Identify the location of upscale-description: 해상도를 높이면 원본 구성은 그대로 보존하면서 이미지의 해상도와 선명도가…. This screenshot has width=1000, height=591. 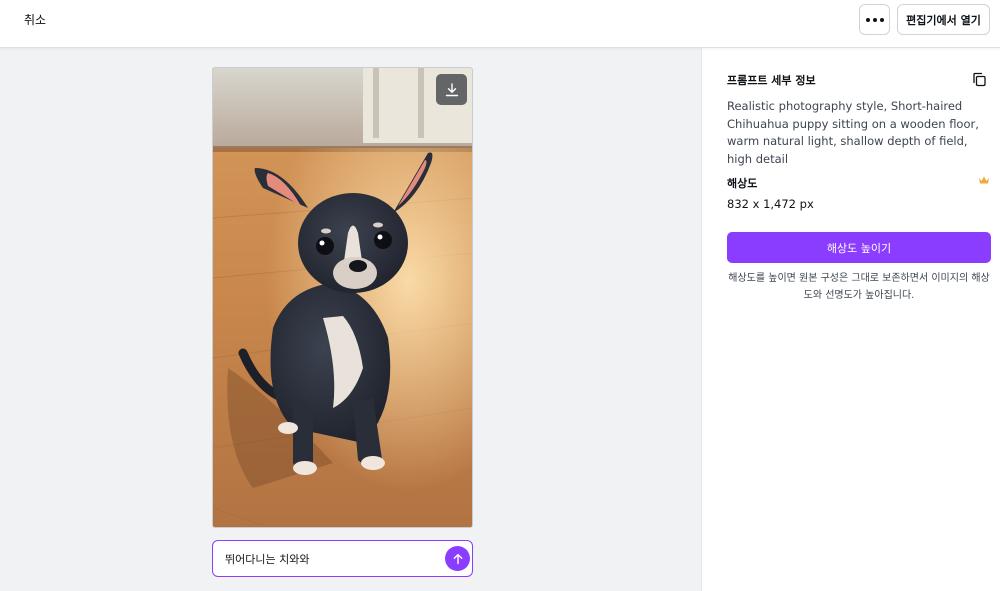
(859, 287).